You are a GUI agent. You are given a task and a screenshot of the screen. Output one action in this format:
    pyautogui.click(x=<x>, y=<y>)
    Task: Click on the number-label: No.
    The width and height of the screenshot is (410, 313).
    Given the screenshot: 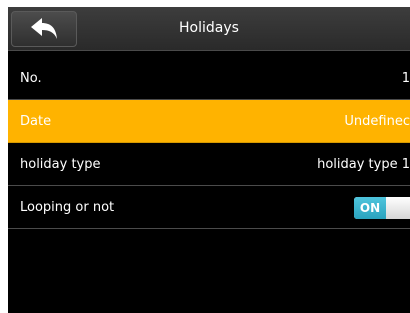 What is the action you would take?
    pyautogui.click(x=31, y=78)
    